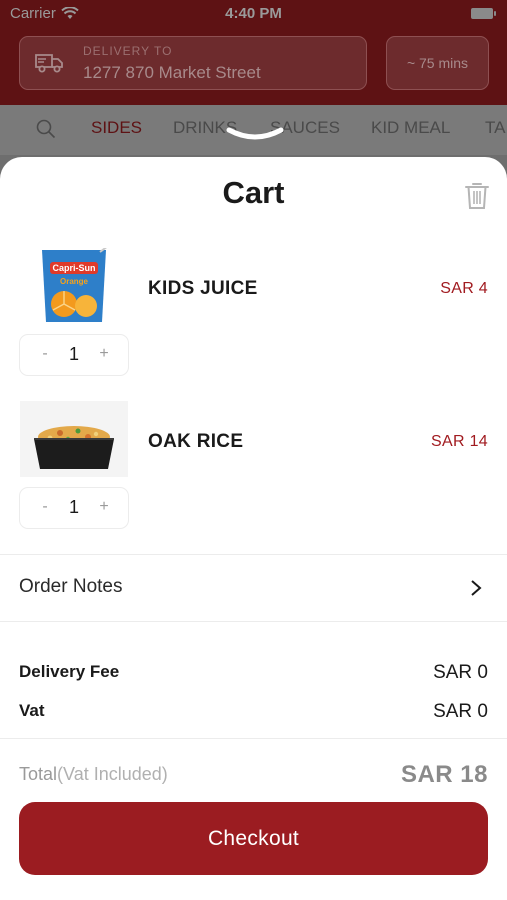  Describe the element at coordinates (255, 135) in the screenshot. I see `grabber-icon` at that location.